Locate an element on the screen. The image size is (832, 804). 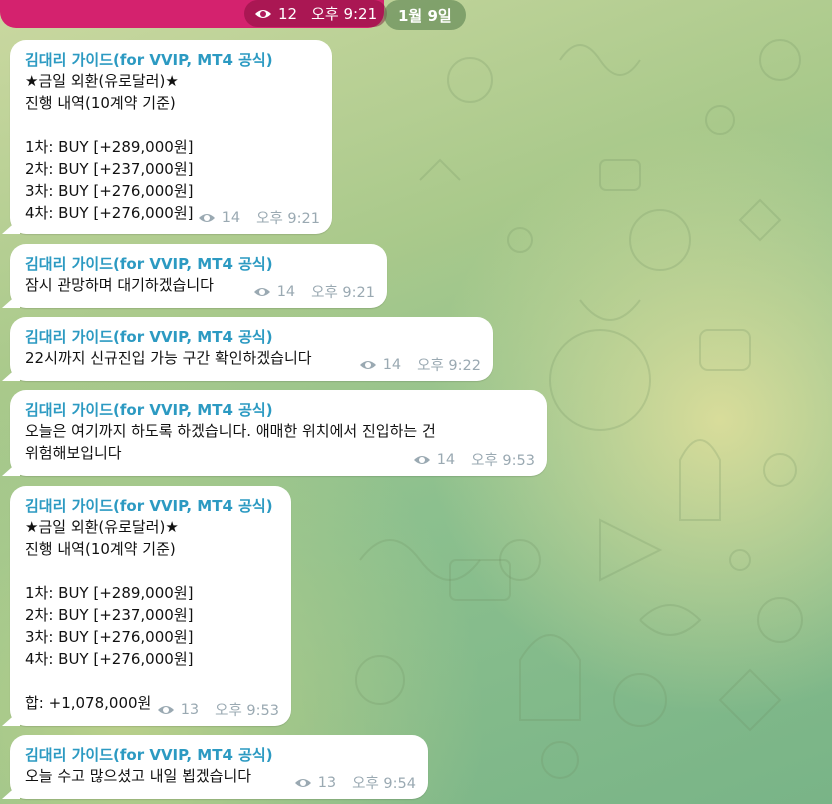
message-meta: 13 오후 9:54 is located at coordinates (355, 782).